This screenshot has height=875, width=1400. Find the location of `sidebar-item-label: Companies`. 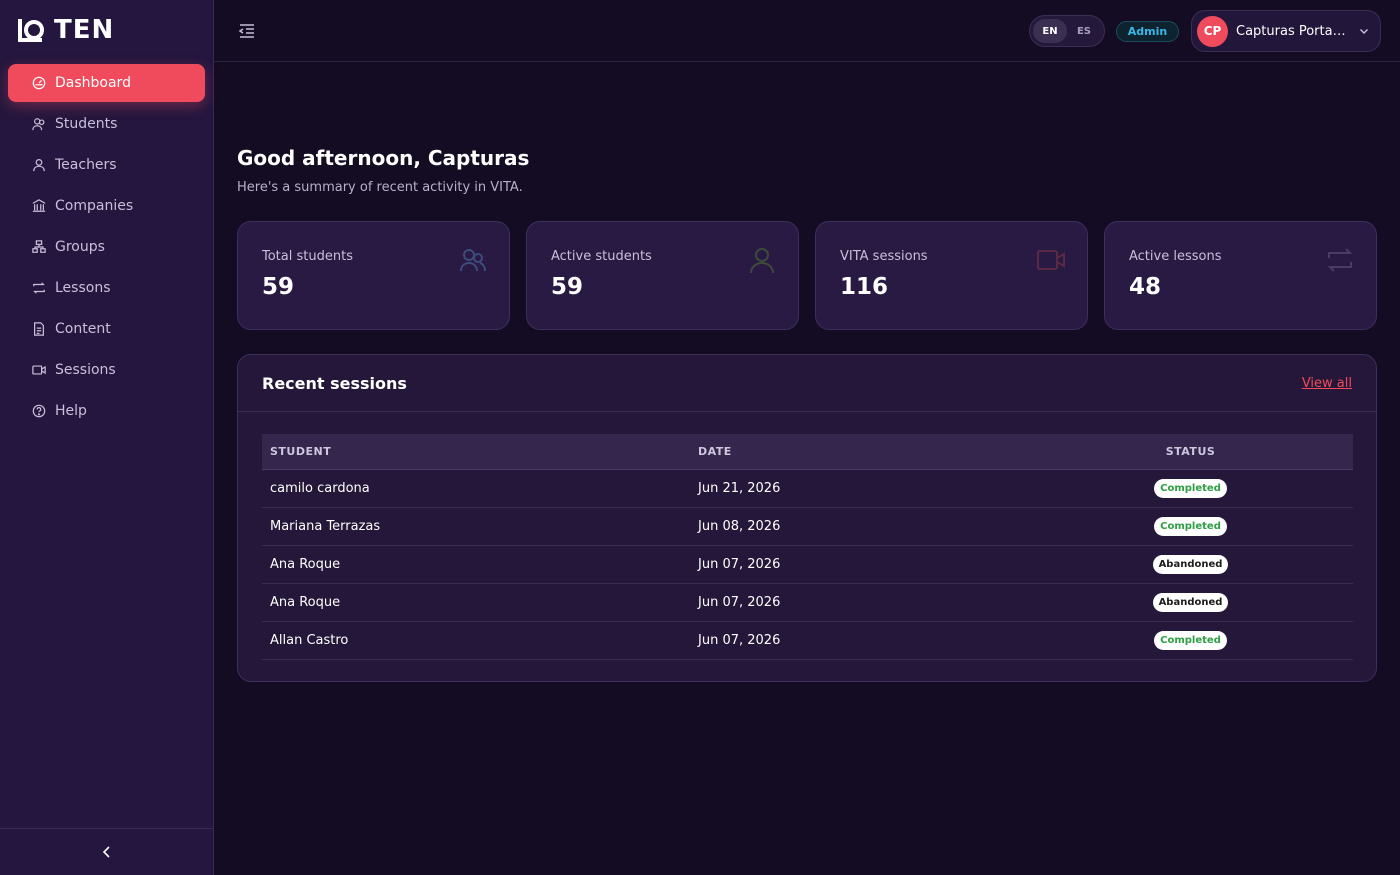

sidebar-item-label: Companies is located at coordinates (94, 206).